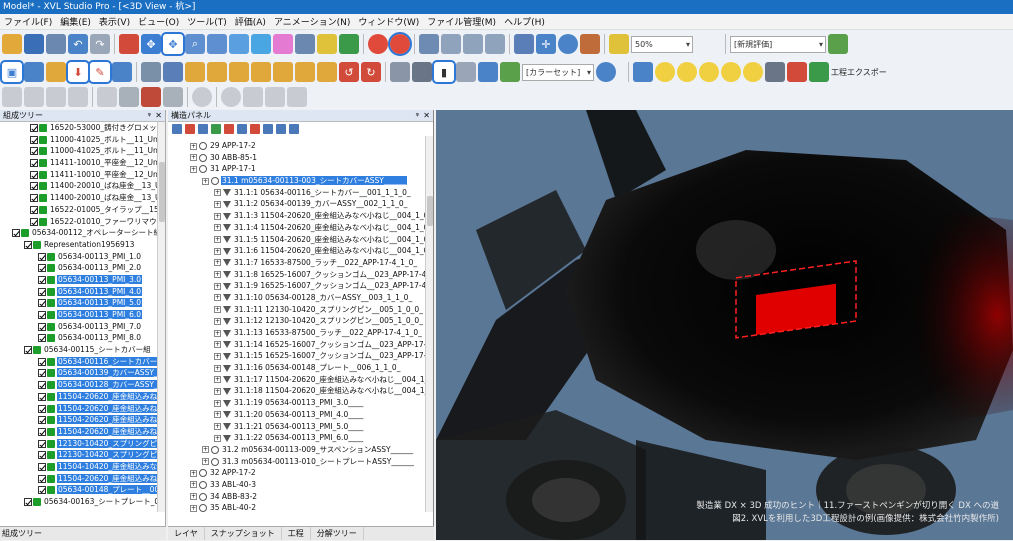  I want to click on sort-icon, so click(775, 72).